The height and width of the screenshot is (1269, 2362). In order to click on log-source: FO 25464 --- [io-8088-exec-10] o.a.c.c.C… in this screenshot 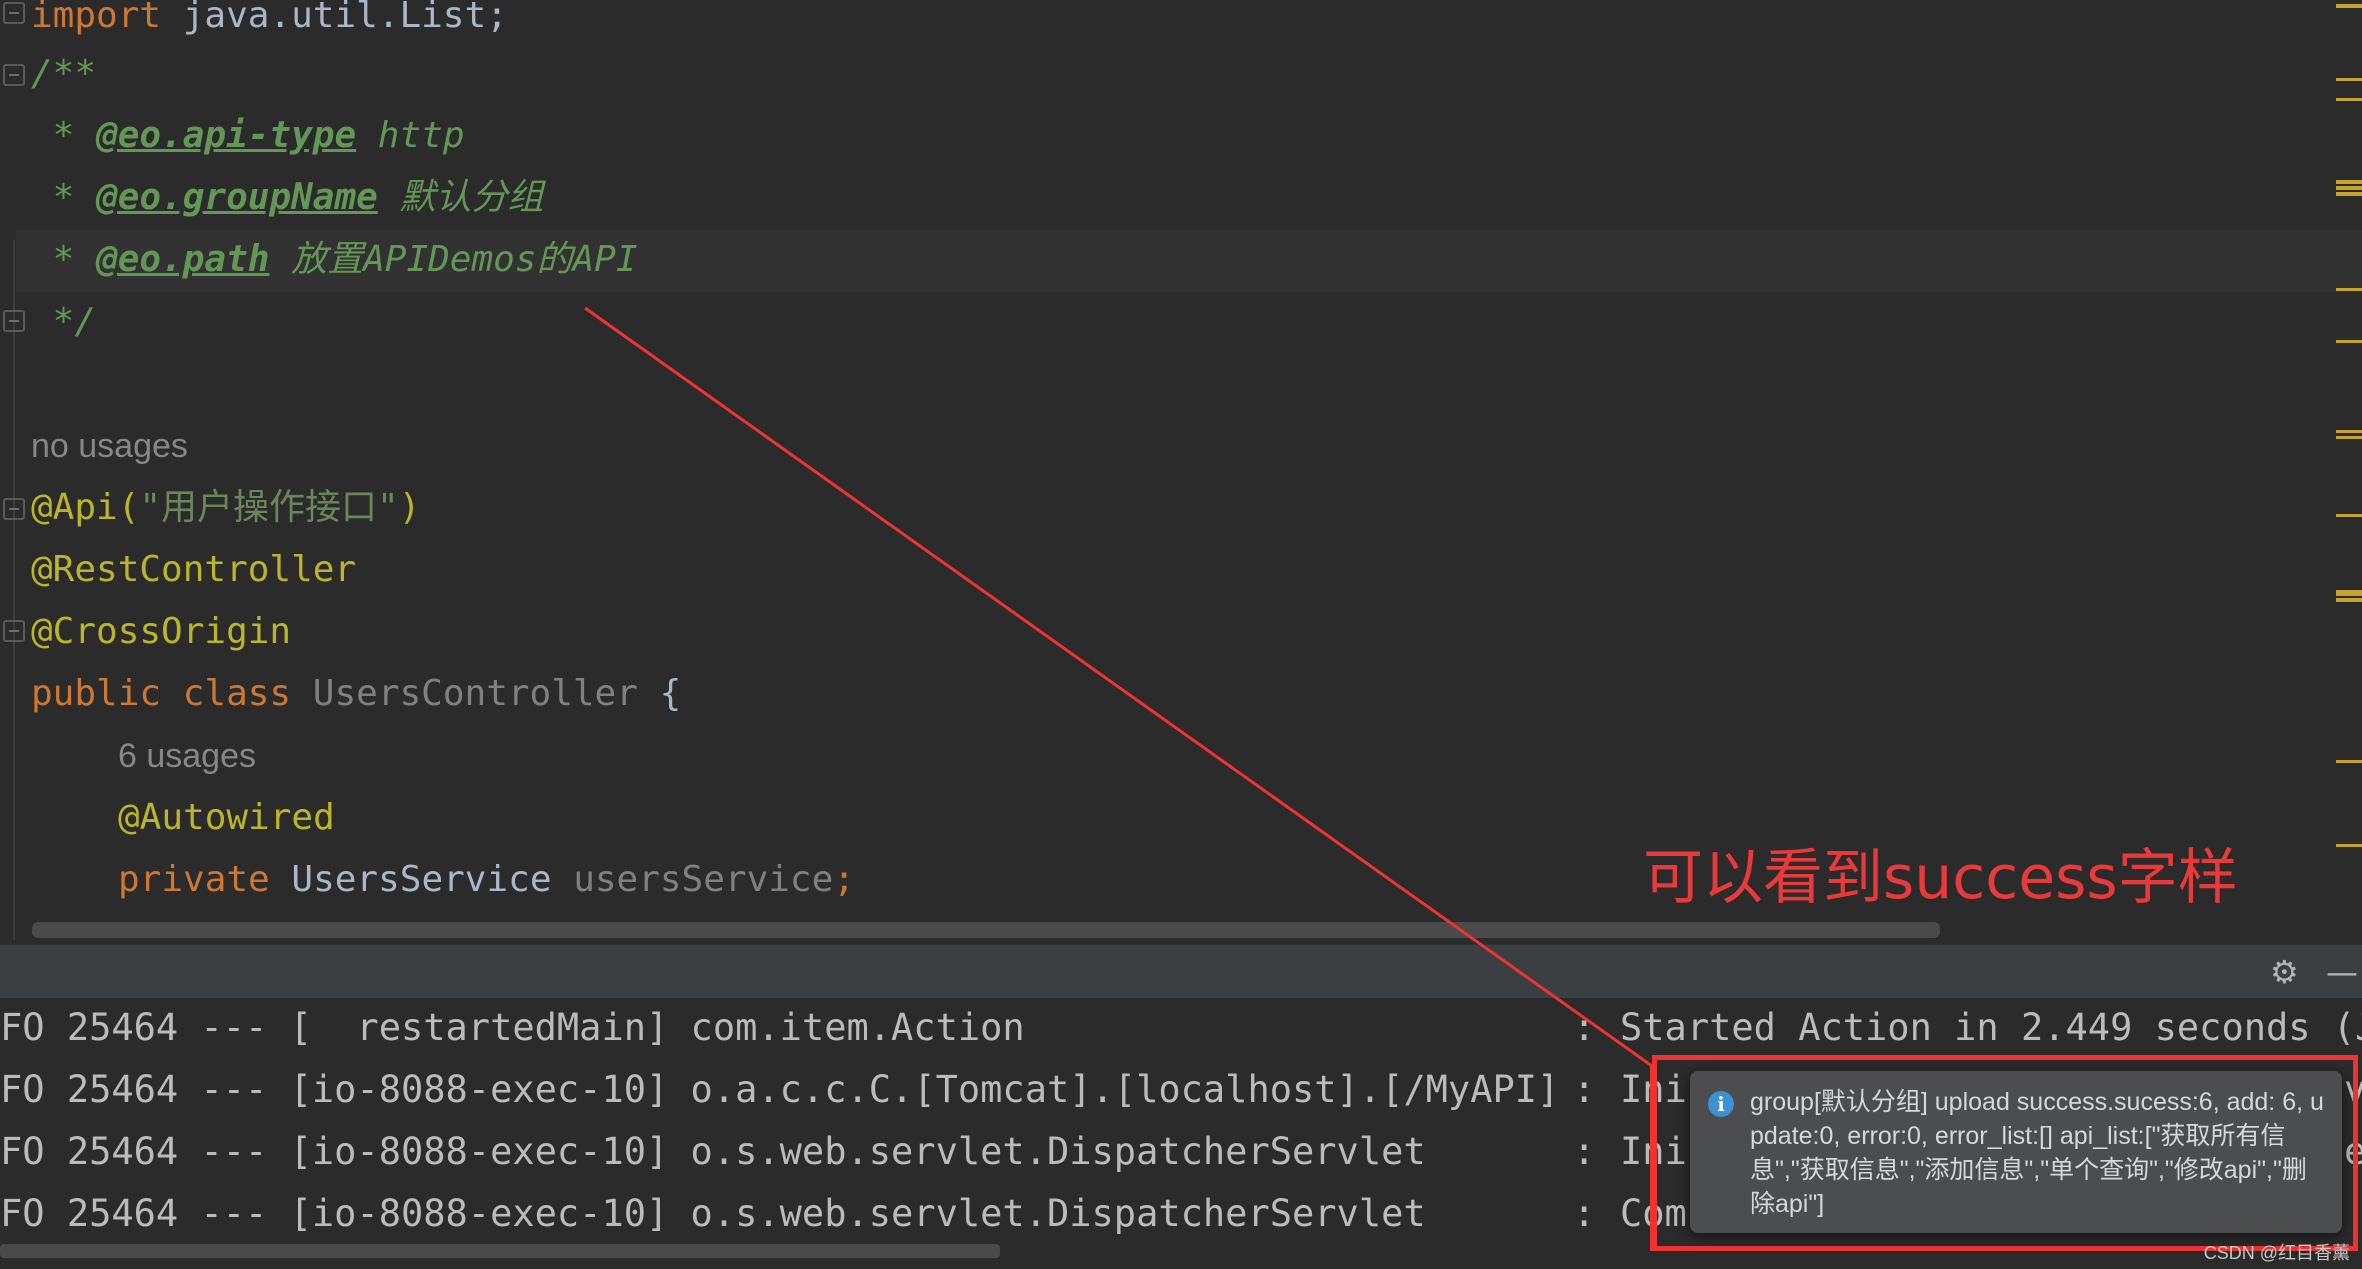, I will do `click(780, 1089)`.